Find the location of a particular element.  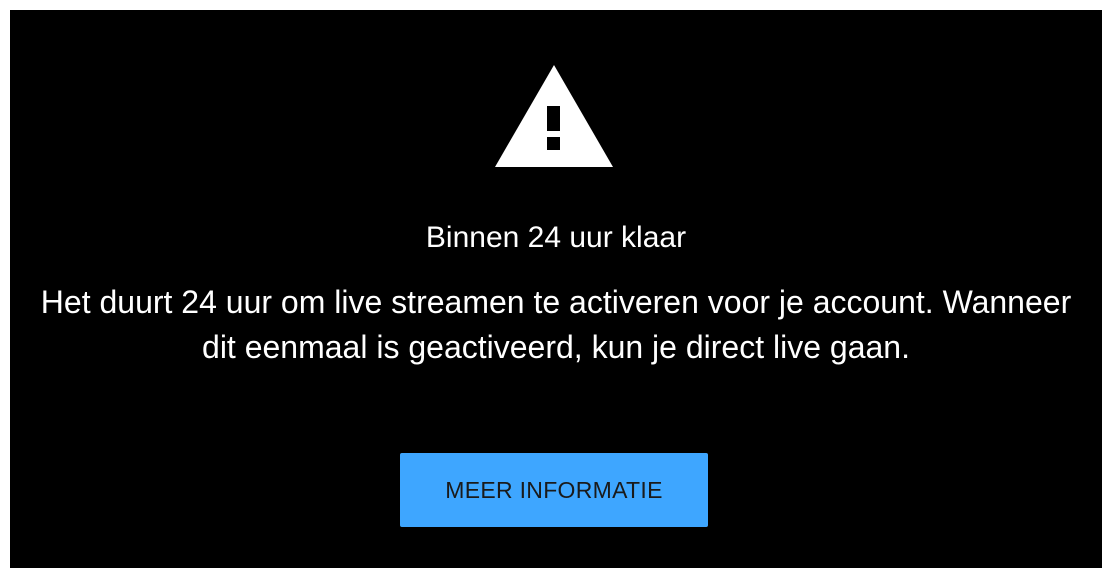

more-info-button: MEER INFORMATIE is located at coordinates (554, 490).